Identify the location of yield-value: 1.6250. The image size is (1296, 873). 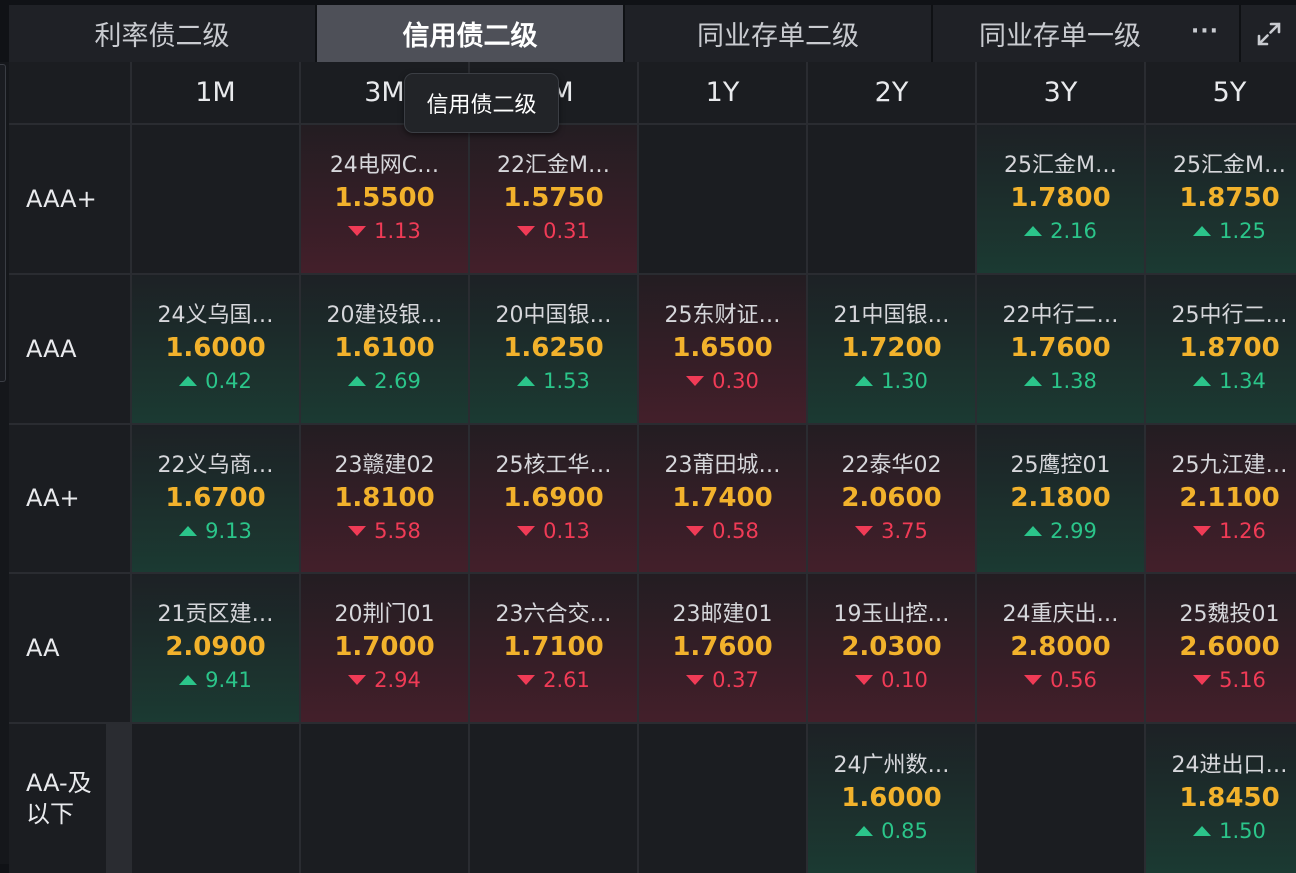
(553, 348).